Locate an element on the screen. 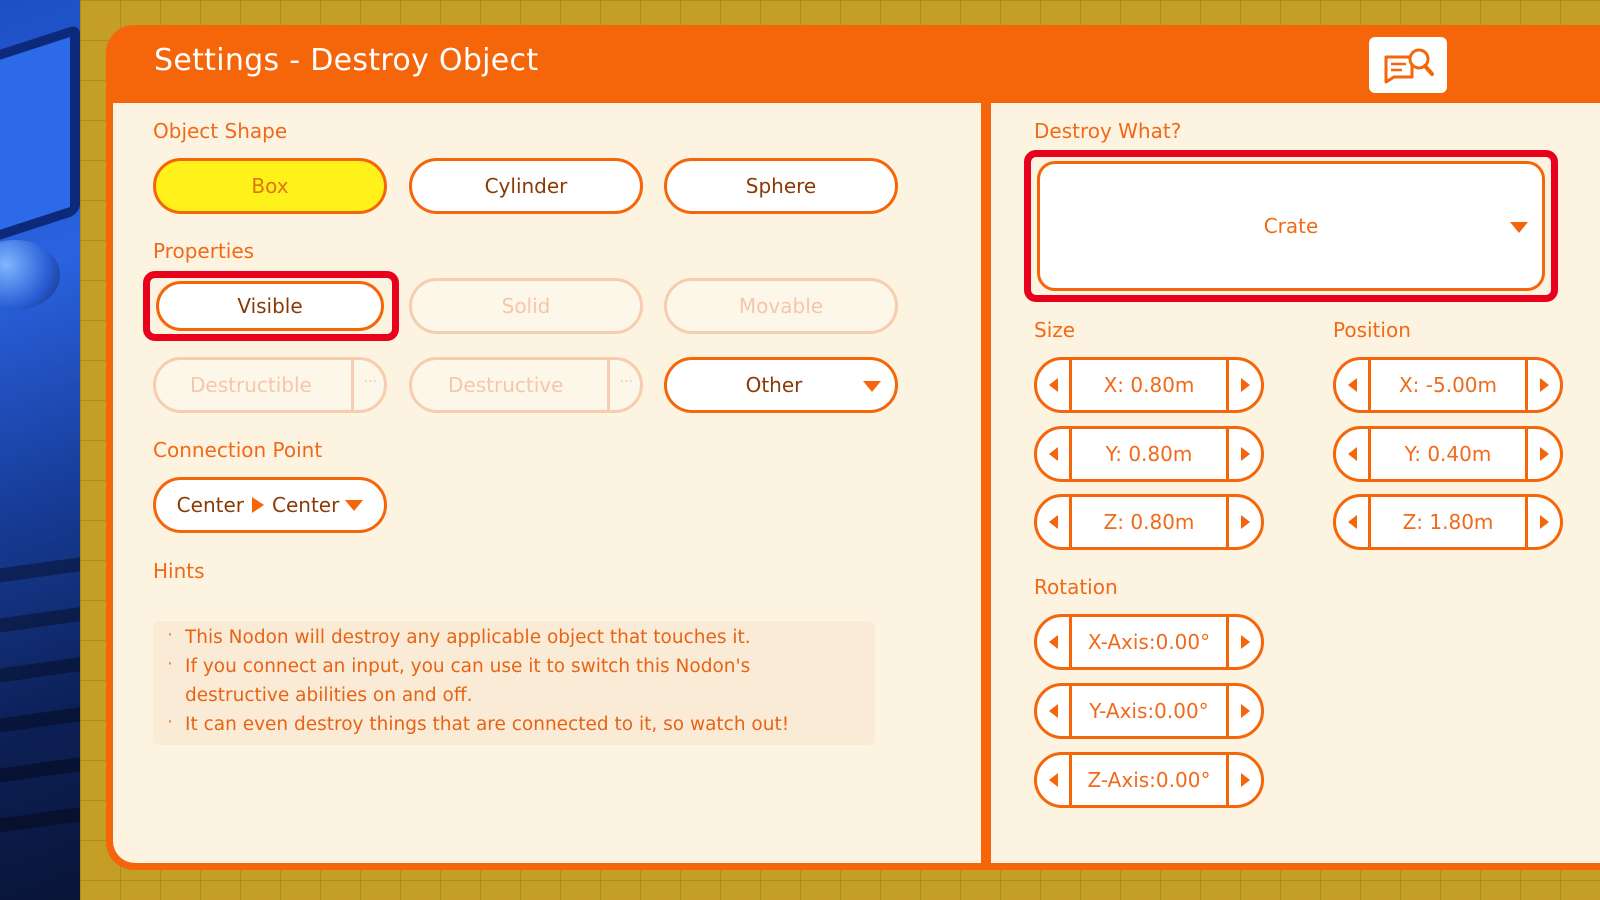 This screenshot has height=900, width=1600. shape-cylinder-button: Cylinder is located at coordinates (526, 186).